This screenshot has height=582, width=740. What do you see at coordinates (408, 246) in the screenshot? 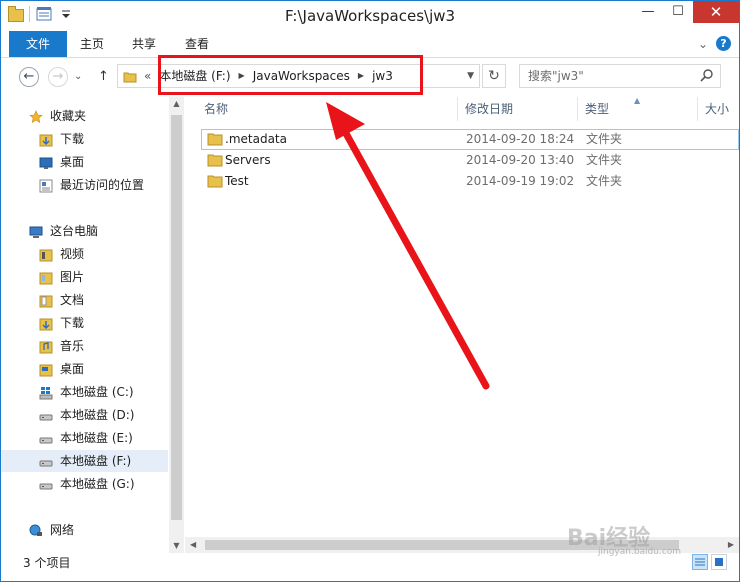
I see `annotation-arrow` at bounding box center [408, 246].